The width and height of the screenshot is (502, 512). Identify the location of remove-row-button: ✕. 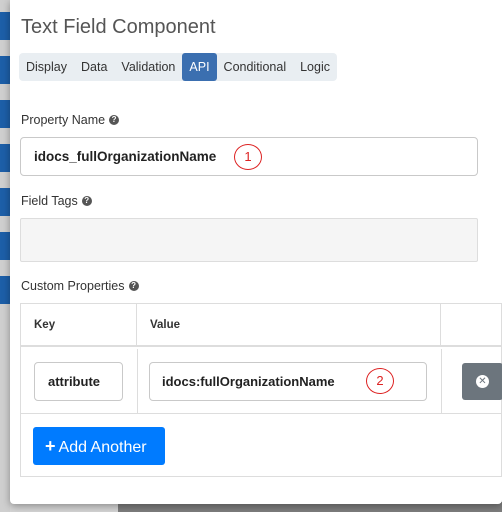
(482, 381).